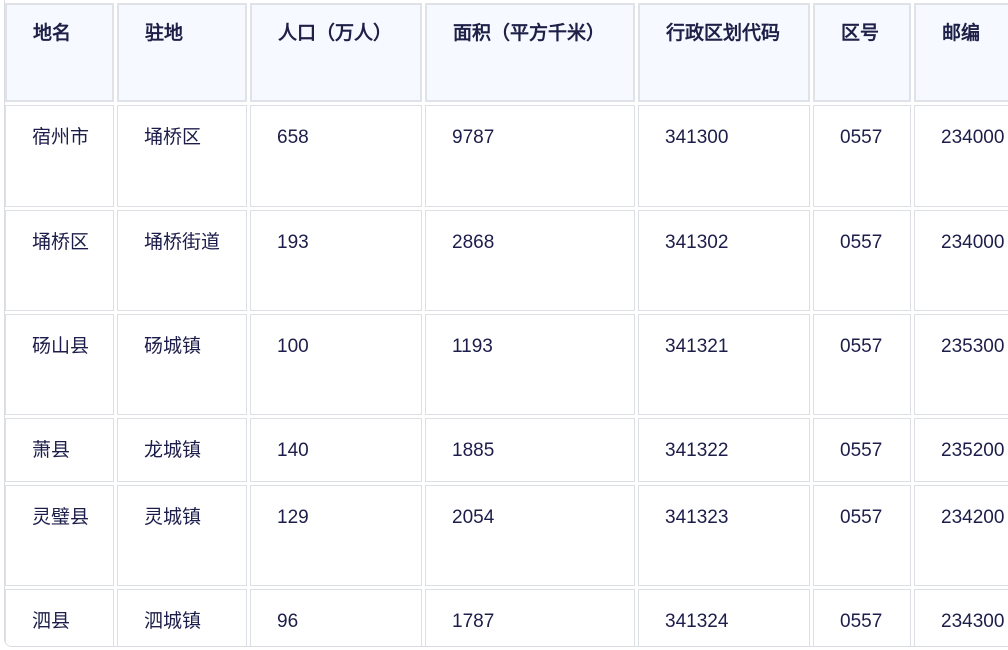  Describe the element at coordinates (182, 156) in the screenshot. I see `cell-seat: 埇桥区` at that location.